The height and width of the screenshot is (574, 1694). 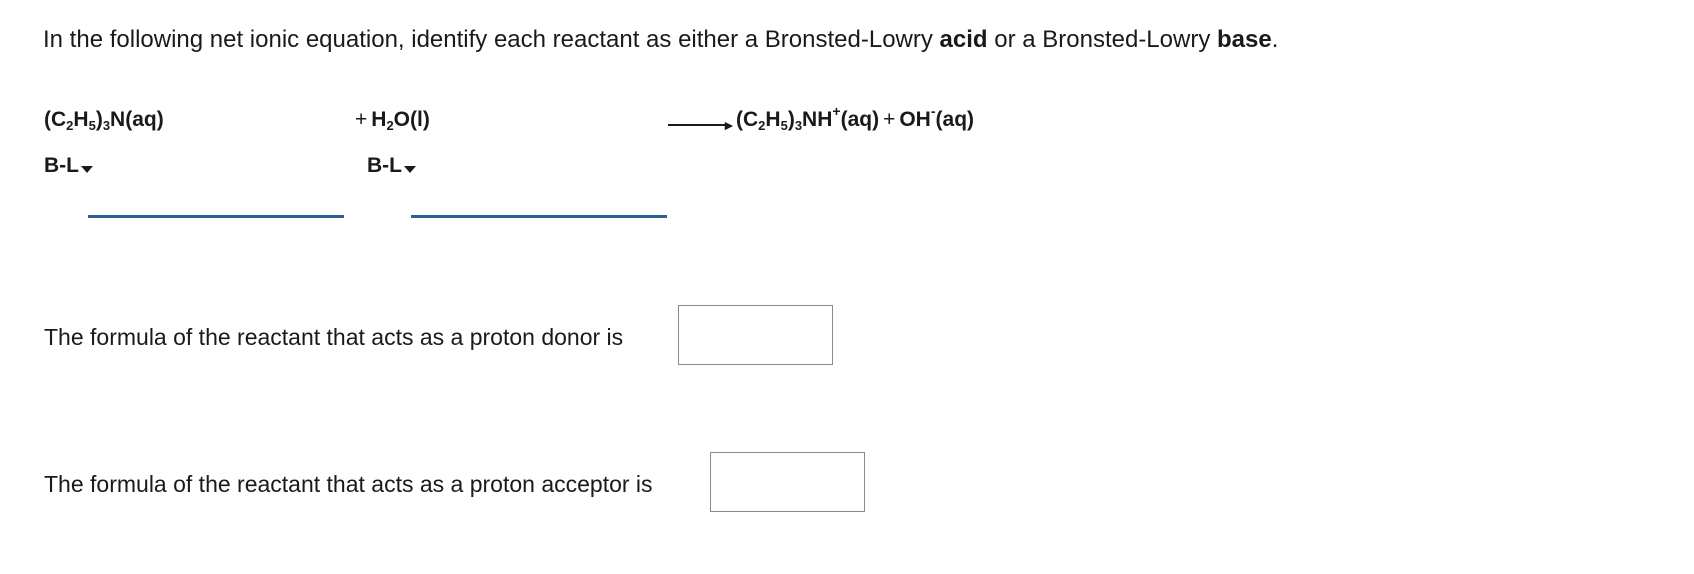 What do you see at coordinates (216, 216) in the screenshot?
I see `reactant-1-answer-line` at bounding box center [216, 216].